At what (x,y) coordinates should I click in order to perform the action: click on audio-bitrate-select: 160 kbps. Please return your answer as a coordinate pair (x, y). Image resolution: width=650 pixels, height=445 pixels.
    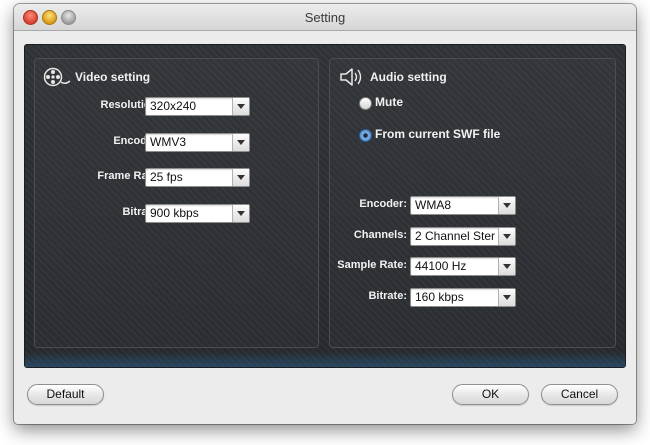
    Looking at the image, I should click on (463, 297).